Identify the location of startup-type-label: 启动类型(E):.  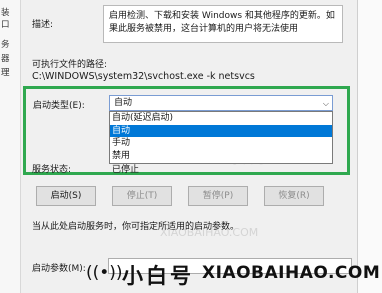
(59, 106).